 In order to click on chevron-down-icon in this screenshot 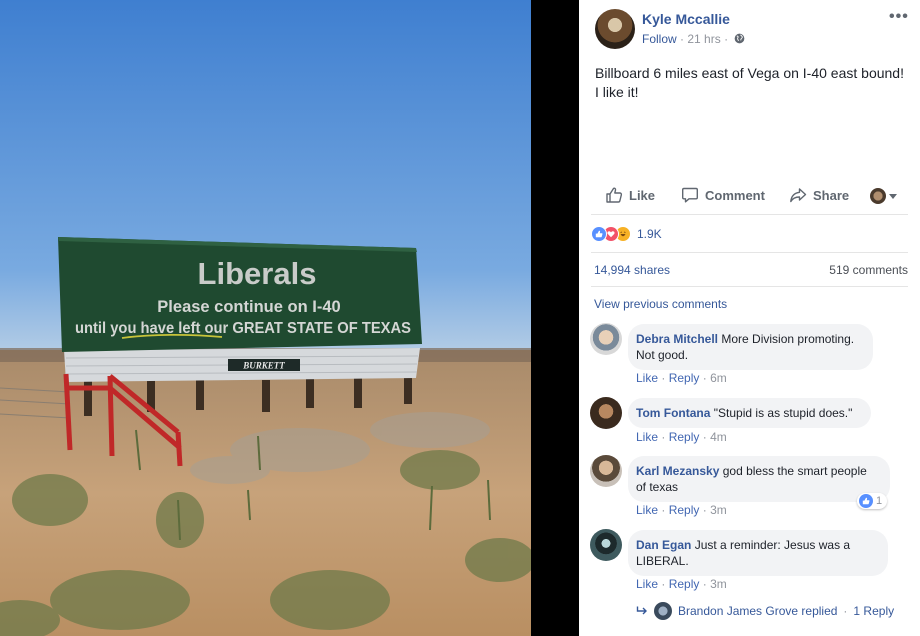, I will do `click(893, 196)`.